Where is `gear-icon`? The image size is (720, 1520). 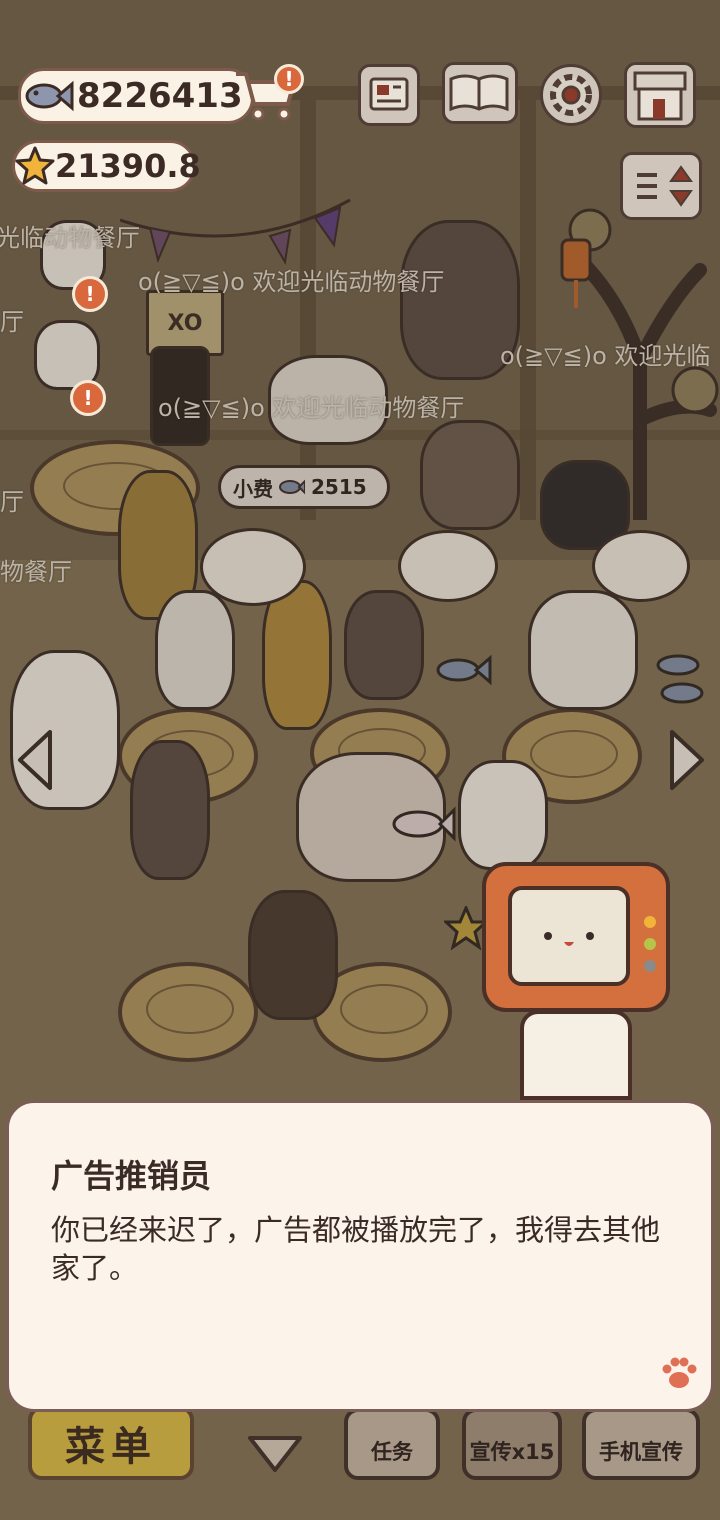 gear-icon is located at coordinates (571, 95).